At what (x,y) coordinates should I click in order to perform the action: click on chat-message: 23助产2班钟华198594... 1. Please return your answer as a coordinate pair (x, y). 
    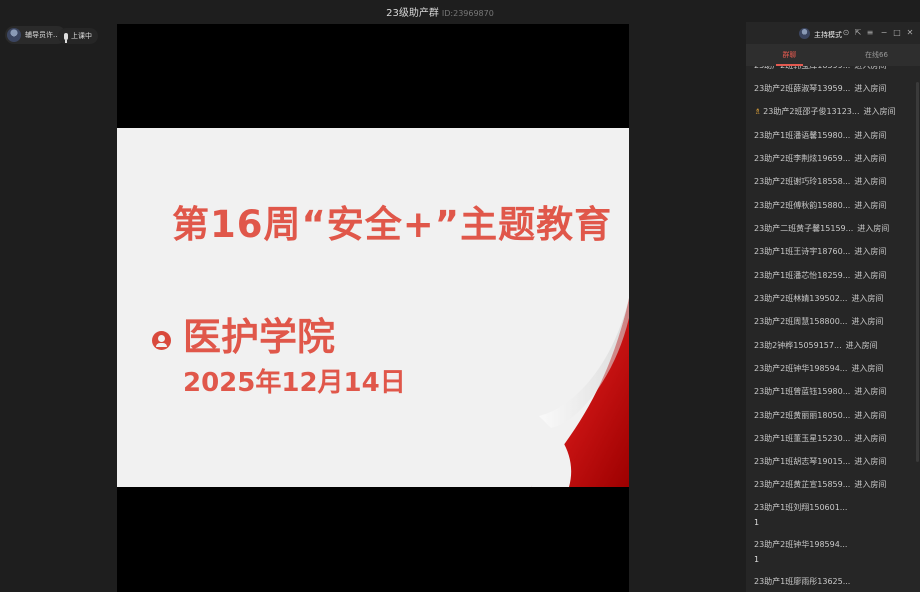
    Looking at the image, I should click on (800, 551).